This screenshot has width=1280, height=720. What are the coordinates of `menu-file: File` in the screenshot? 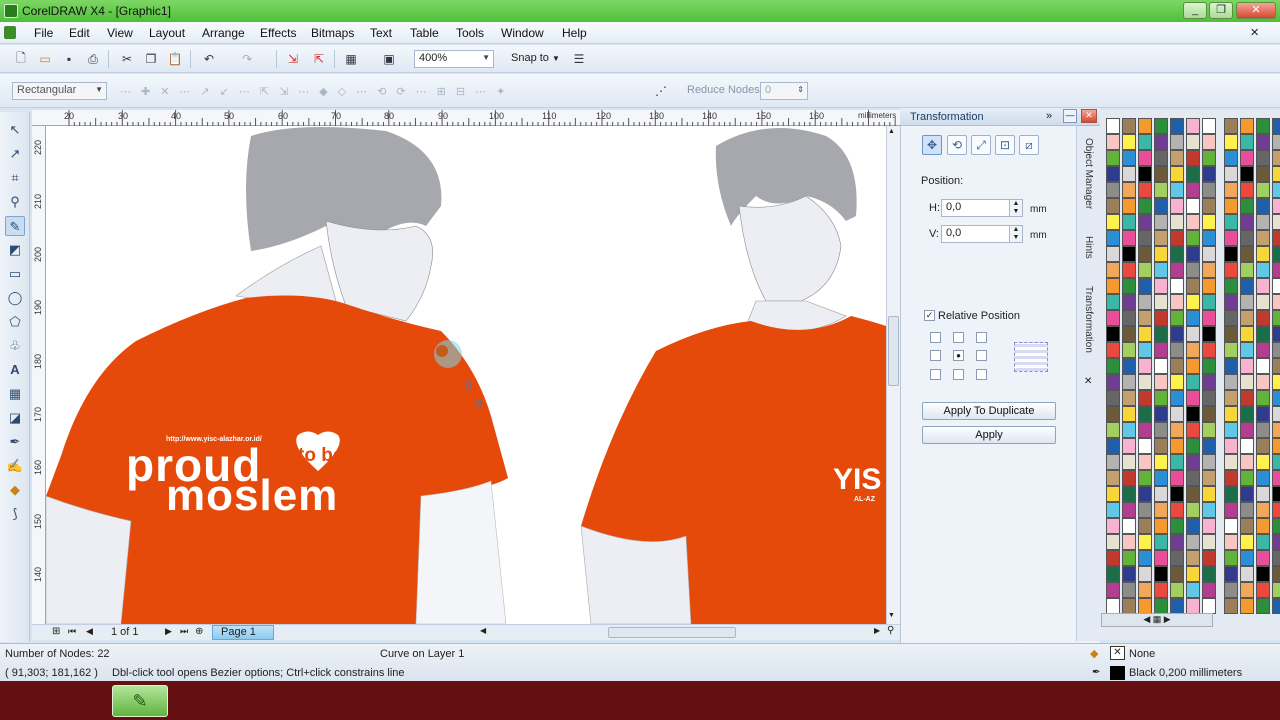 It's located at (43, 33).